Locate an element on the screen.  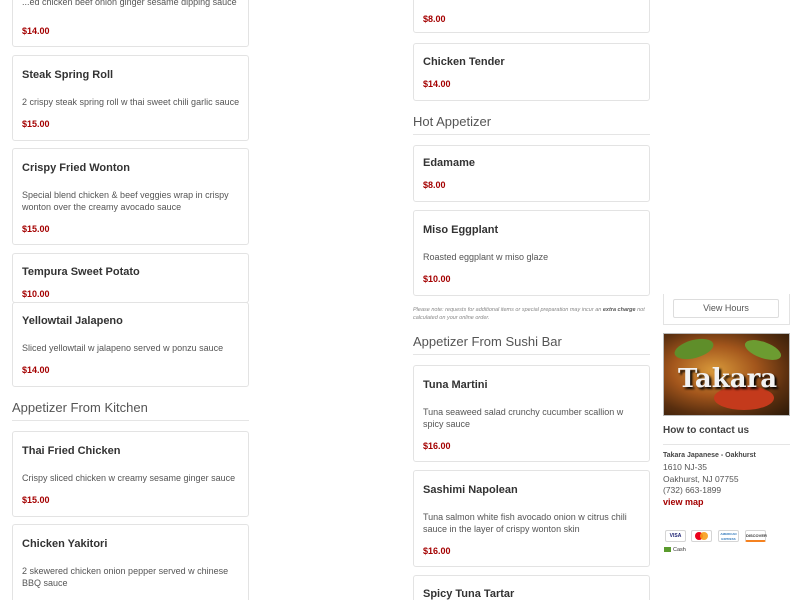
menu-item-name: Crispy Fried Wonton is located at coordinates (76, 168).